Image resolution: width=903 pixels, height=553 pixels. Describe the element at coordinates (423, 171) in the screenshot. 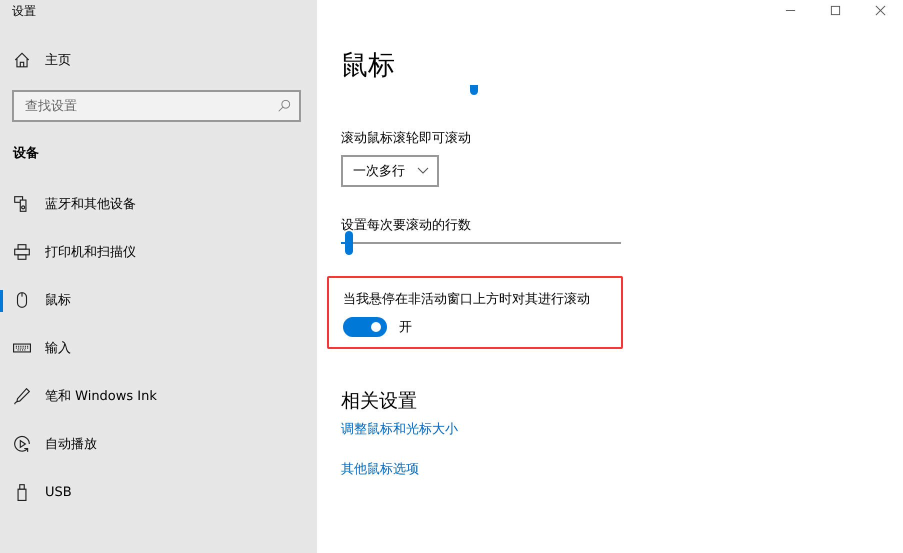

I see `chevron-down-icon` at that location.